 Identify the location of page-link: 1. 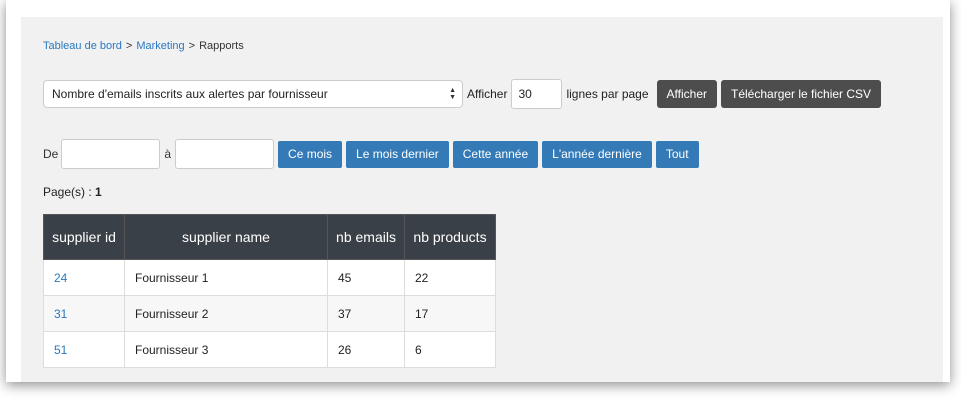
(98, 192).